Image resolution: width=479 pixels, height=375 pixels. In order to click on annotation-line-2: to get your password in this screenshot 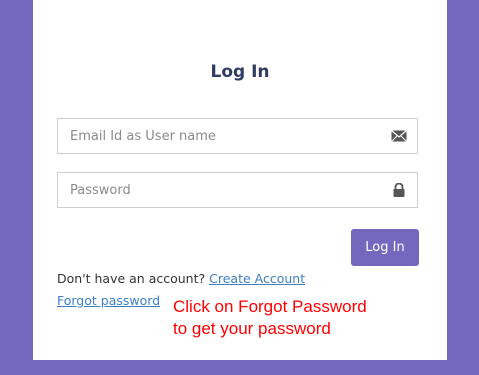, I will do `click(252, 328)`.